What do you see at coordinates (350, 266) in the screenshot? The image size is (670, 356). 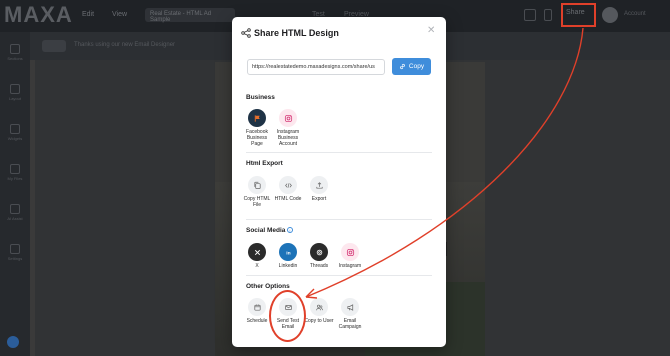 I see `option-label: Instagram` at bounding box center [350, 266].